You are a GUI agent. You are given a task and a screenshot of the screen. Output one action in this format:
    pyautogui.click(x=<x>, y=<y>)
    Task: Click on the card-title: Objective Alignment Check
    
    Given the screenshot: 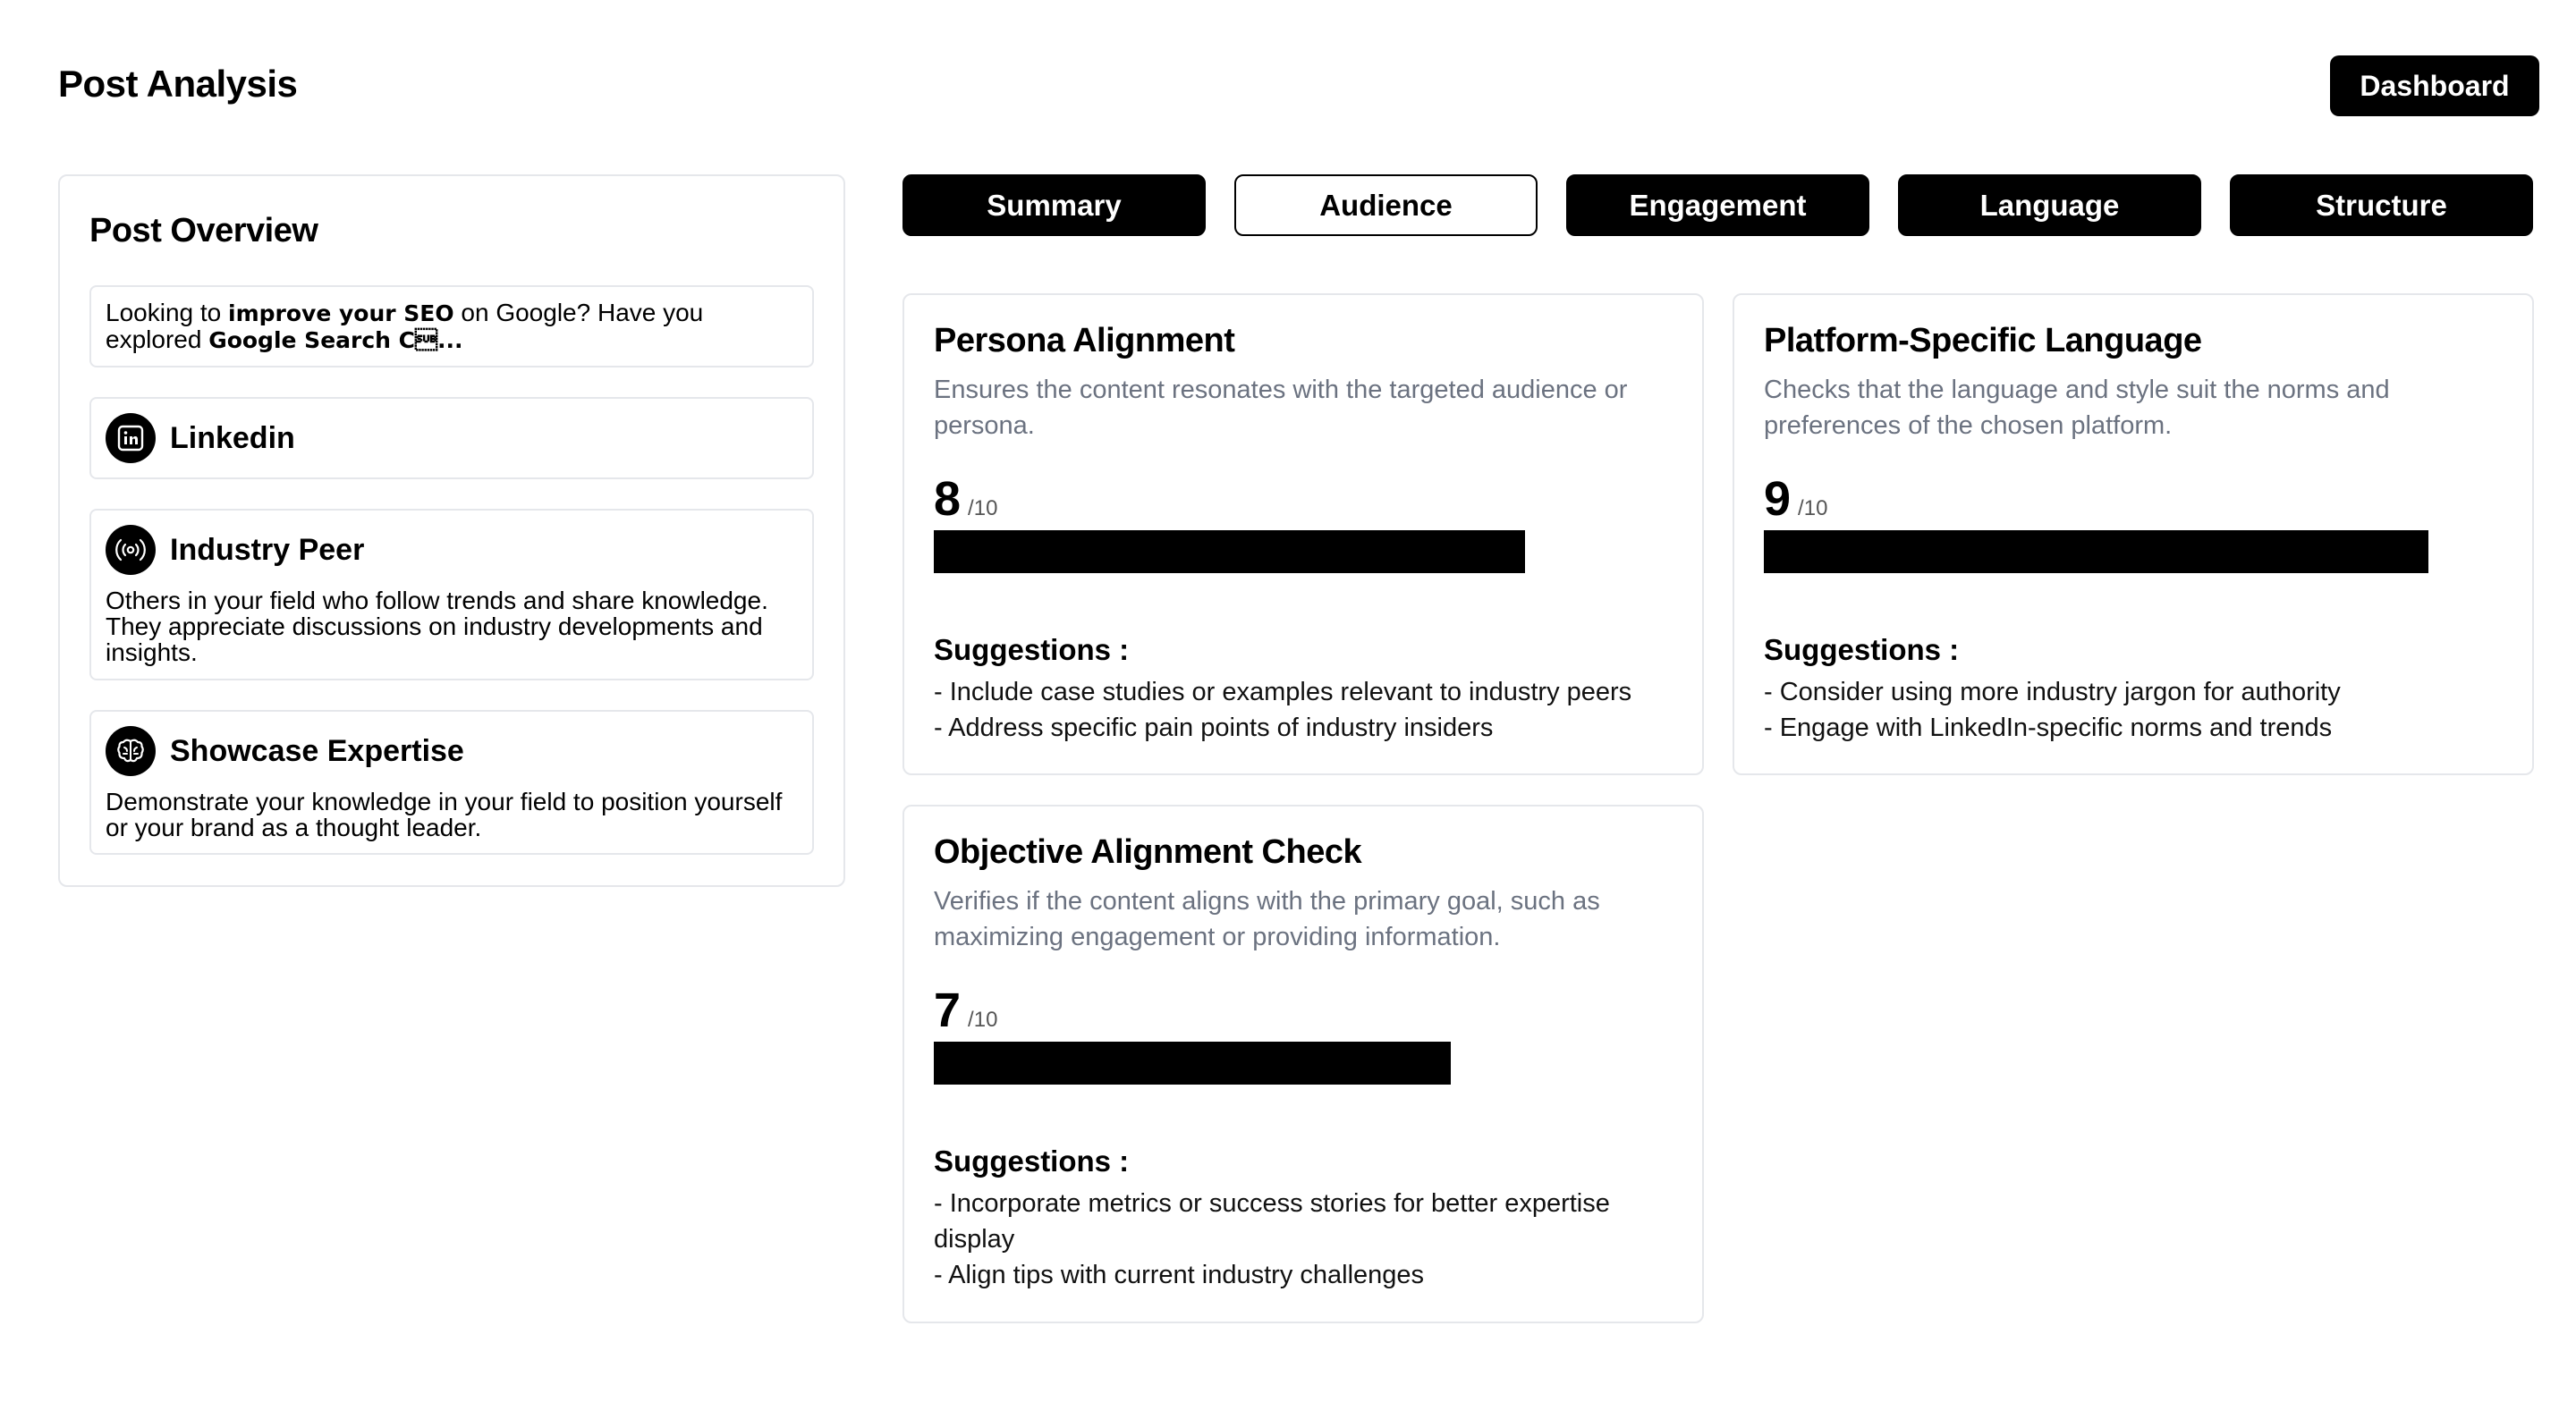 What is the action you would take?
    pyautogui.click(x=1148, y=852)
    